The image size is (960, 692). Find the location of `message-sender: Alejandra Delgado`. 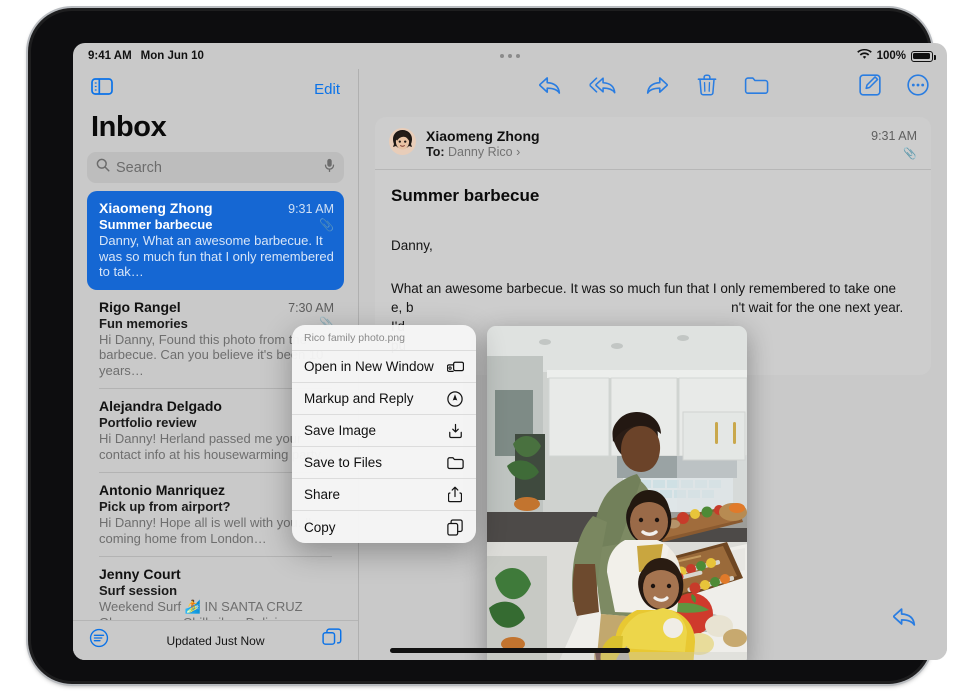

message-sender: Alejandra Delgado is located at coordinates (160, 406).